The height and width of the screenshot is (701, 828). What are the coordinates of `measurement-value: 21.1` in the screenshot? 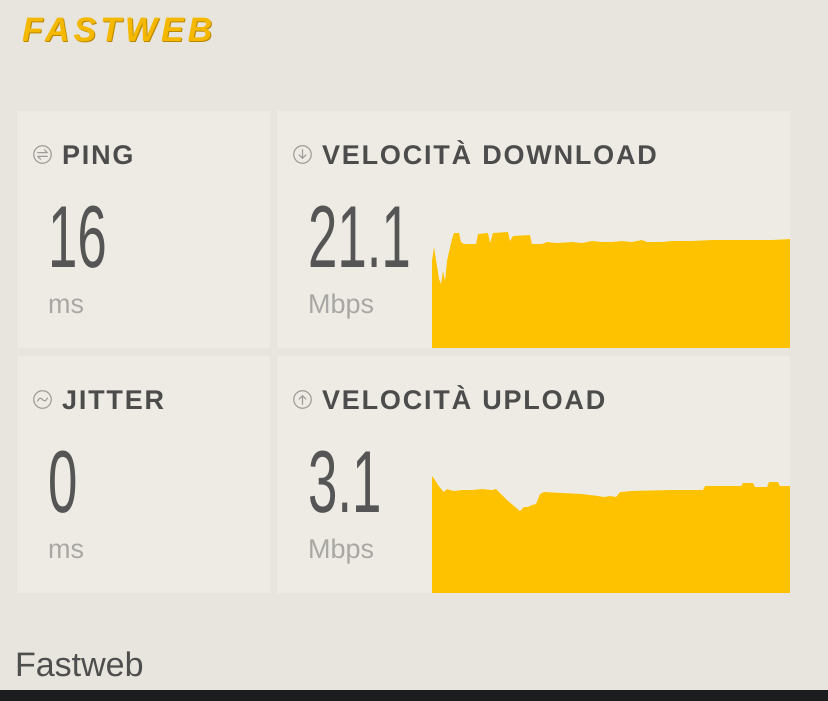 It's located at (359, 236).